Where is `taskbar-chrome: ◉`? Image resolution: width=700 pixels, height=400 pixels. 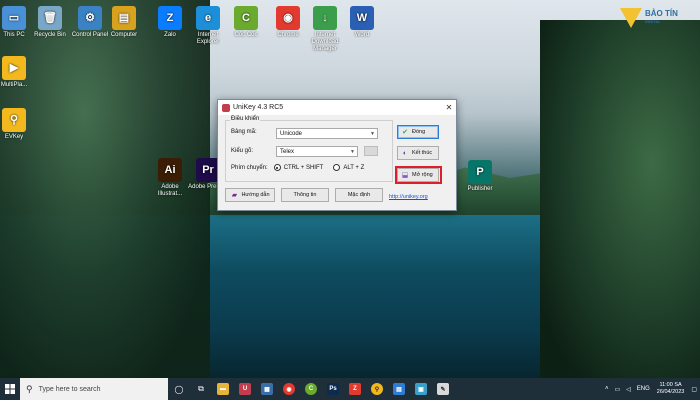 taskbar-chrome: ◉ is located at coordinates (289, 389).